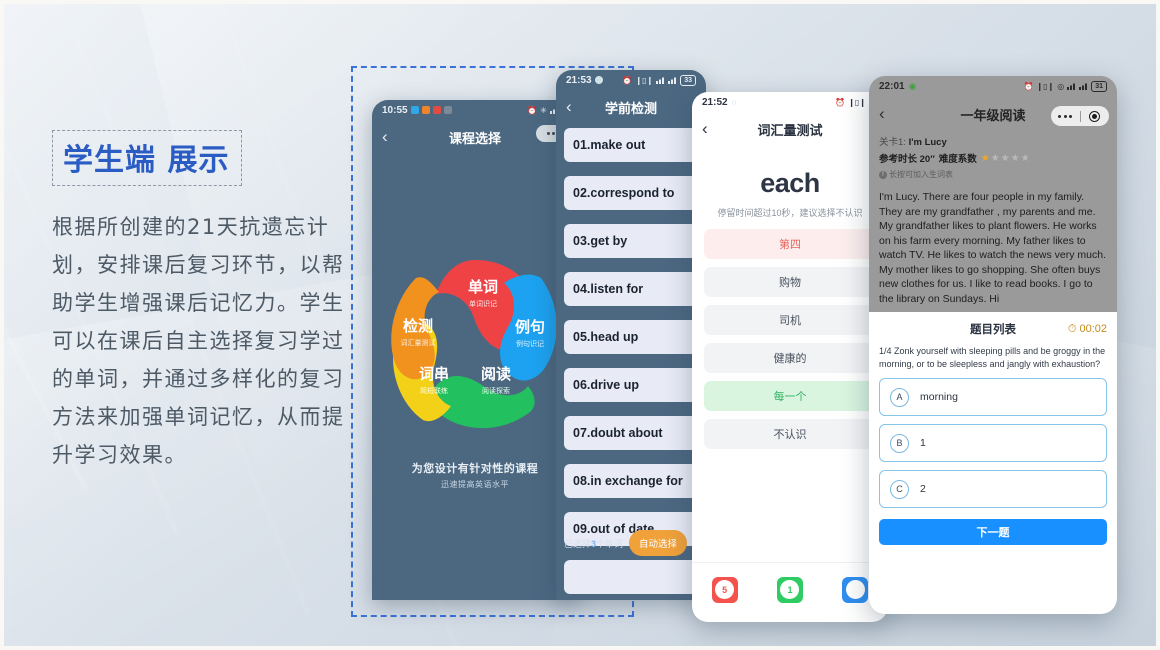 Image resolution: width=1160 pixels, height=650 pixels. What do you see at coordinates (434, 390) in the screenshot?
I see `svg-text: 简短联练` at bounding box center [434, 390].